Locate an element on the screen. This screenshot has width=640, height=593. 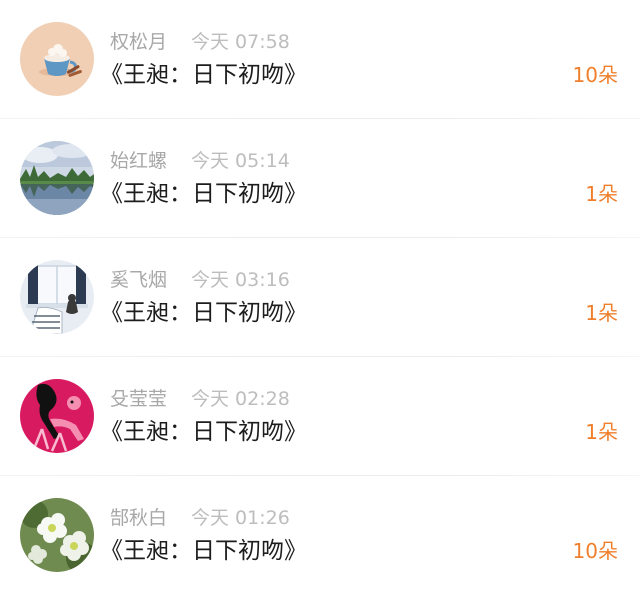
pink-panther-icon is located at coordinates (57, 416).